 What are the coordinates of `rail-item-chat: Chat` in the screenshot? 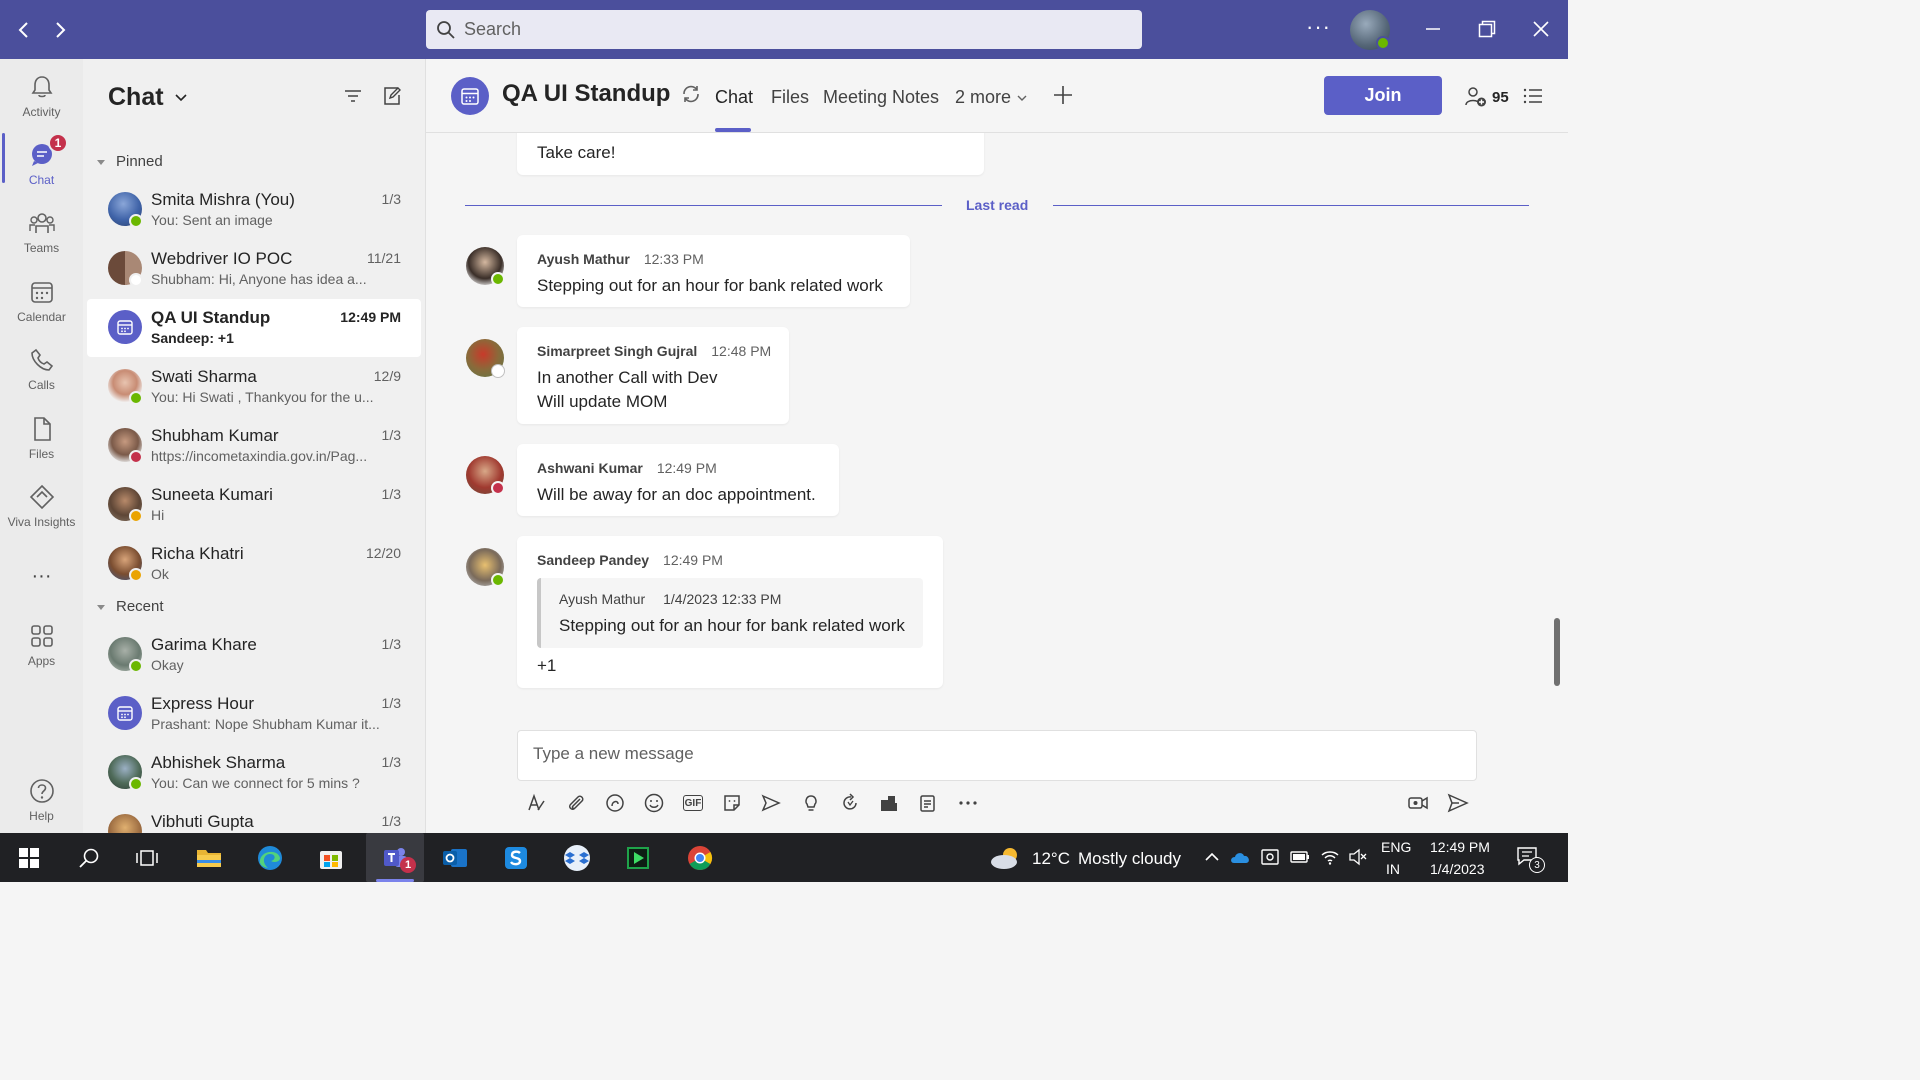 It's located at (41, 163).